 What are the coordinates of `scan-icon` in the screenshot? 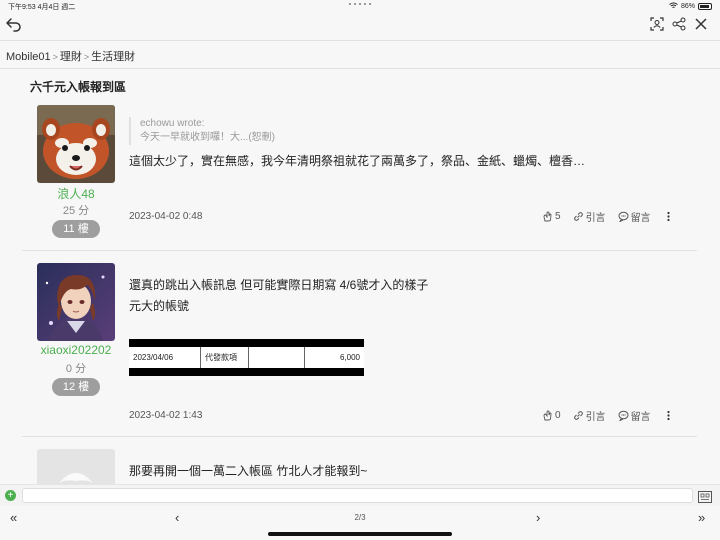 It's located at (657, 24).